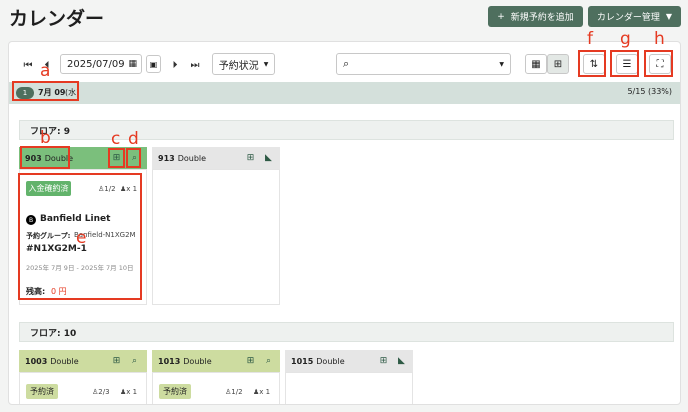 The width and height of the screenshot is (688, 412). Describe the element at coordinates (590, 39) in the screenshot. I see `annotation-label-f: f` at that location.